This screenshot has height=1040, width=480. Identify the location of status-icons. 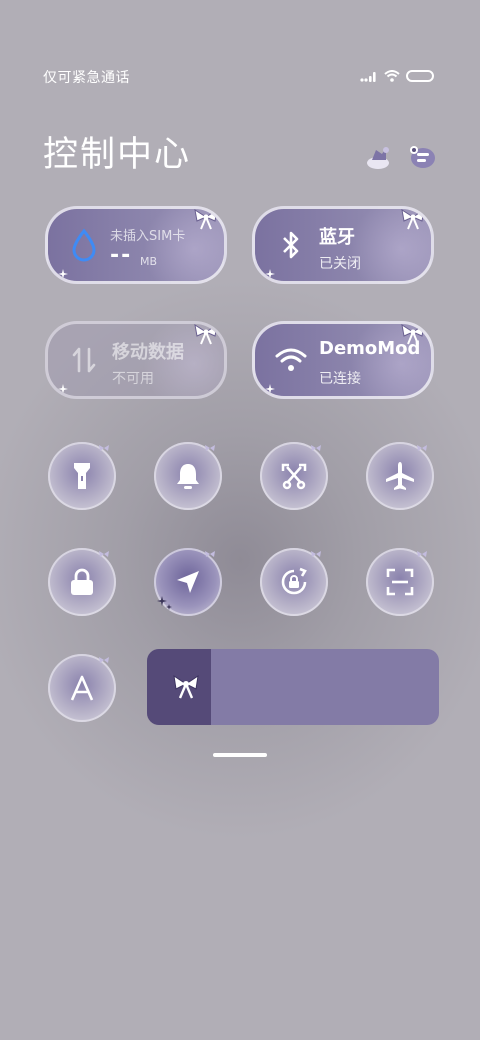
(397, 76).